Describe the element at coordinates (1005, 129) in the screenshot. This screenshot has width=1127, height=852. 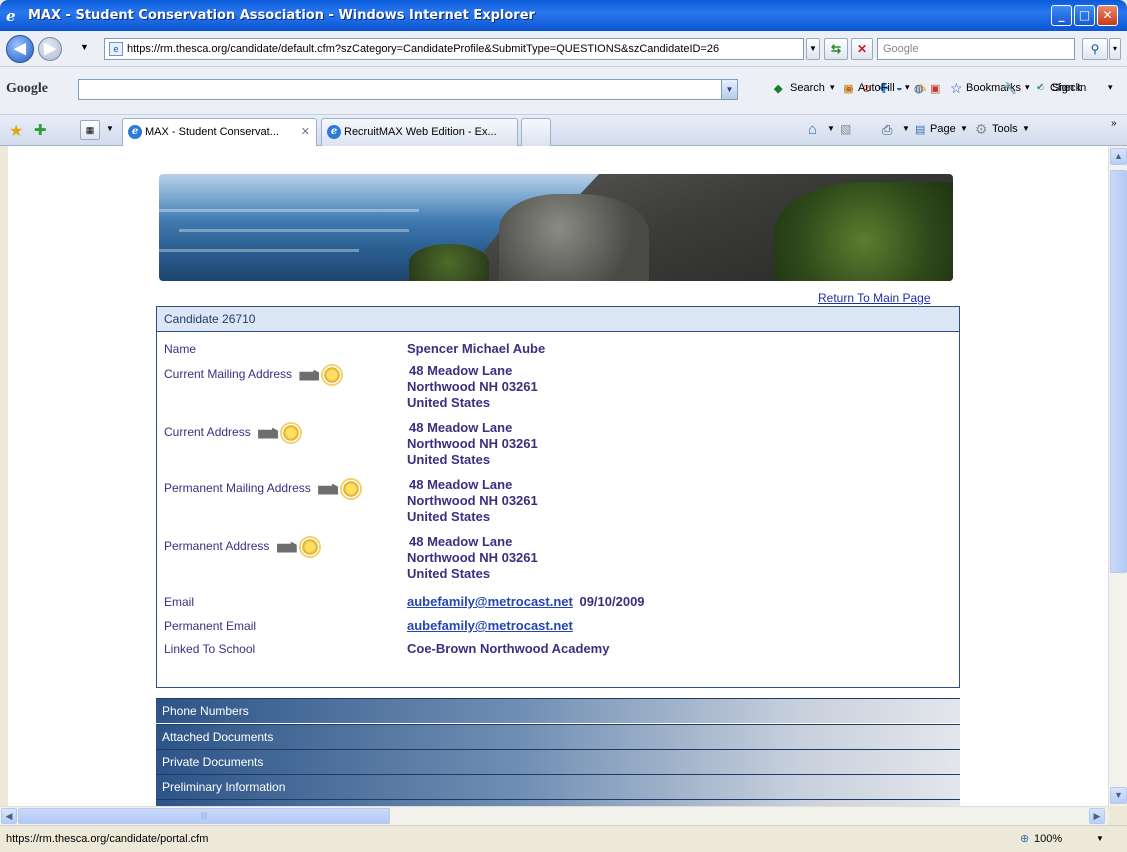
I see `tools-menu: Tools` at that location.